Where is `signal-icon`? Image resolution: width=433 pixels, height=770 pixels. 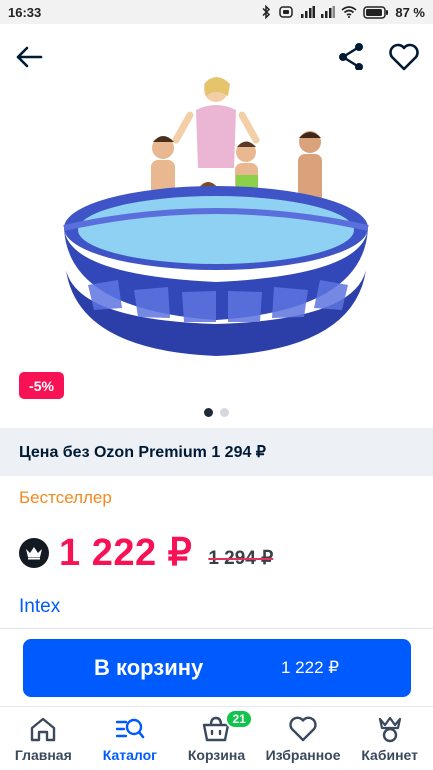 signal-icon is located at coordinates (308, 12).